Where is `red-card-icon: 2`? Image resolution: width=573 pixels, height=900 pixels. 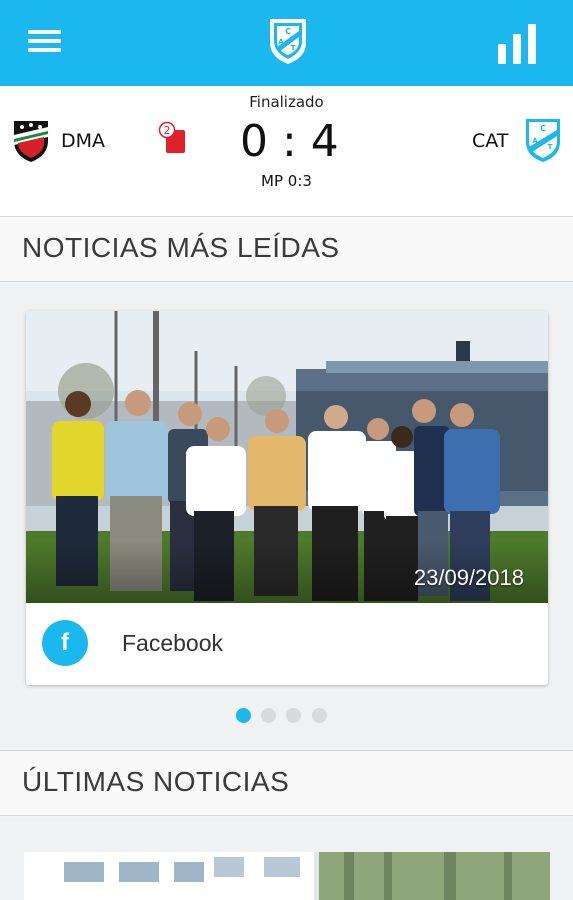 red-card-icon: 2 is located at coordinates (171, 137).